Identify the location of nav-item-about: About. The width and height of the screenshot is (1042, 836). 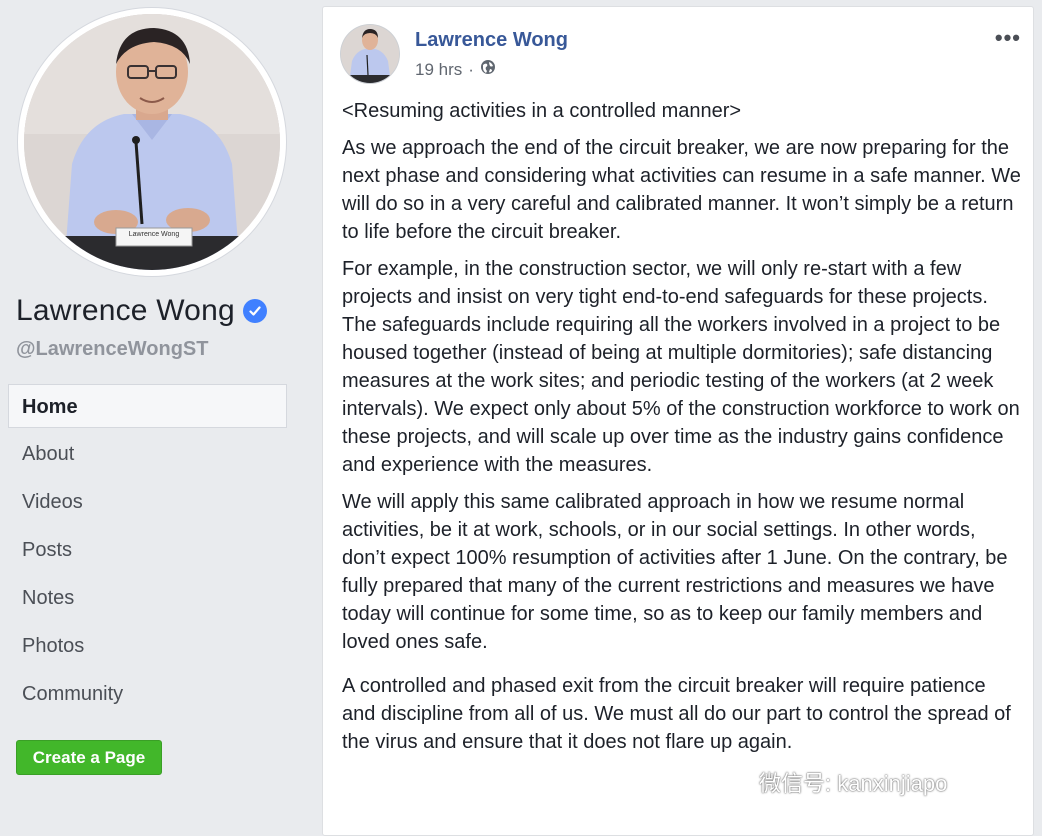
(147, 454).